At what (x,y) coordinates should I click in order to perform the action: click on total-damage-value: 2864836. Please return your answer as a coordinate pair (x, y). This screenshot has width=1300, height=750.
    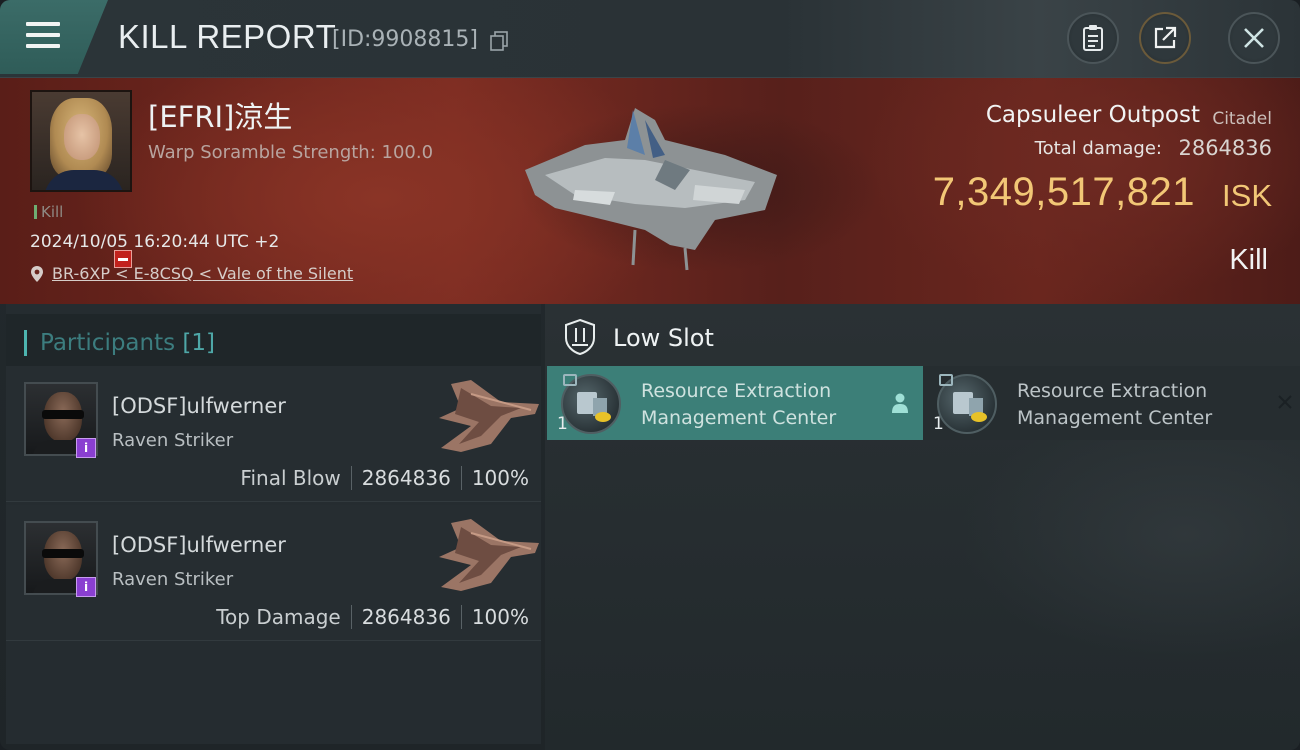
    Looking at the image, I should click on (1225, 148).